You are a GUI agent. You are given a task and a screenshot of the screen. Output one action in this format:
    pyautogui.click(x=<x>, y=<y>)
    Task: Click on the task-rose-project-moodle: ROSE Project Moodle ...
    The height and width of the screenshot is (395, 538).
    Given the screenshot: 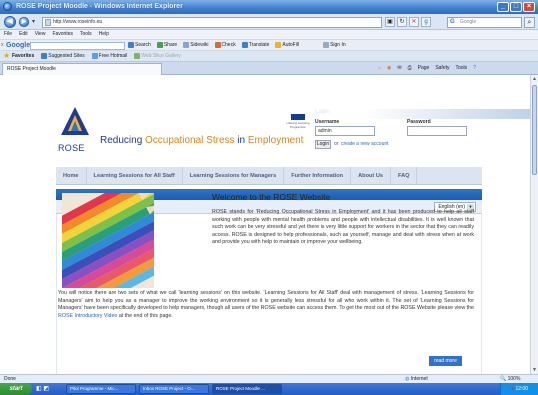 What is the action you would take?
    pyautogui.click(x=247, y=389)
    